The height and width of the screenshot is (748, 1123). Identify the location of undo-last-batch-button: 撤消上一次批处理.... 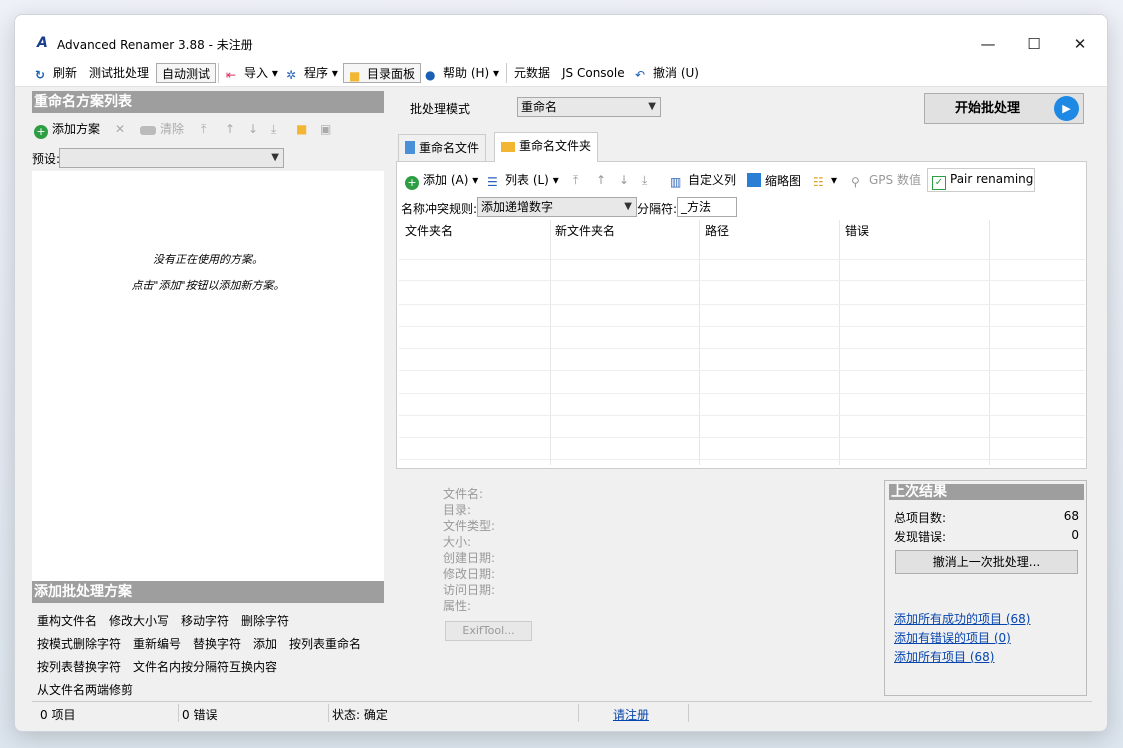
(986, 562).